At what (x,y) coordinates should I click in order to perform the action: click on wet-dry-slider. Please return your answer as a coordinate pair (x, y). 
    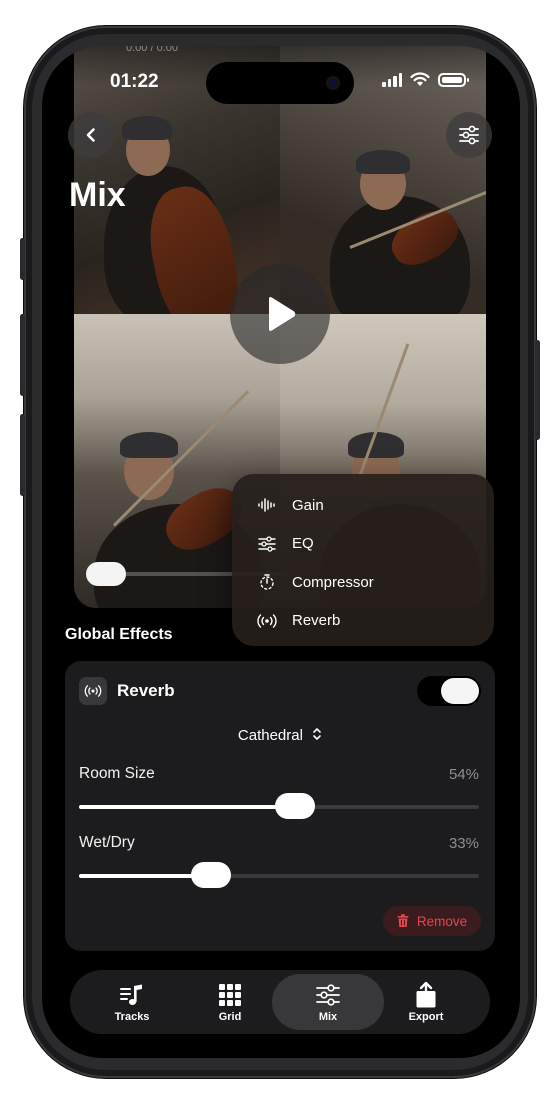
    Looking at the image, I should click on (279, 875).